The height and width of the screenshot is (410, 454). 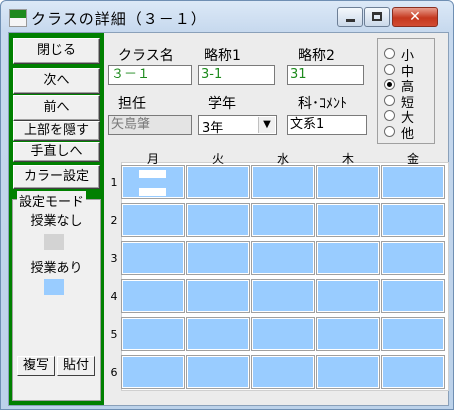 I want to click on minimize-icon, so click(x=350, y=20).